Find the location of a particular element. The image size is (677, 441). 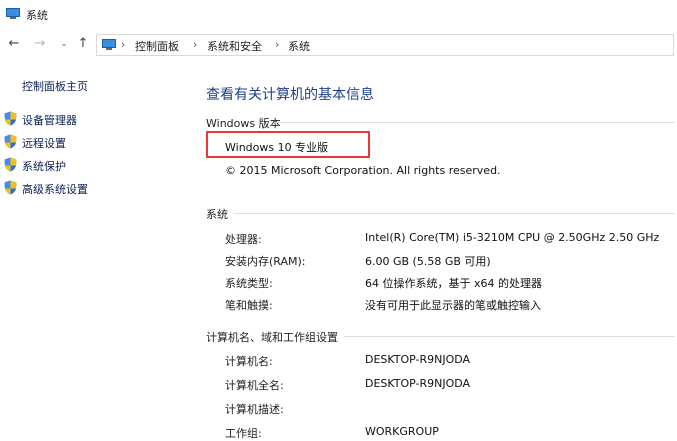

ram-value: 6.00 GB (5.58 GB 可用) is located at coordinates (428, 261).